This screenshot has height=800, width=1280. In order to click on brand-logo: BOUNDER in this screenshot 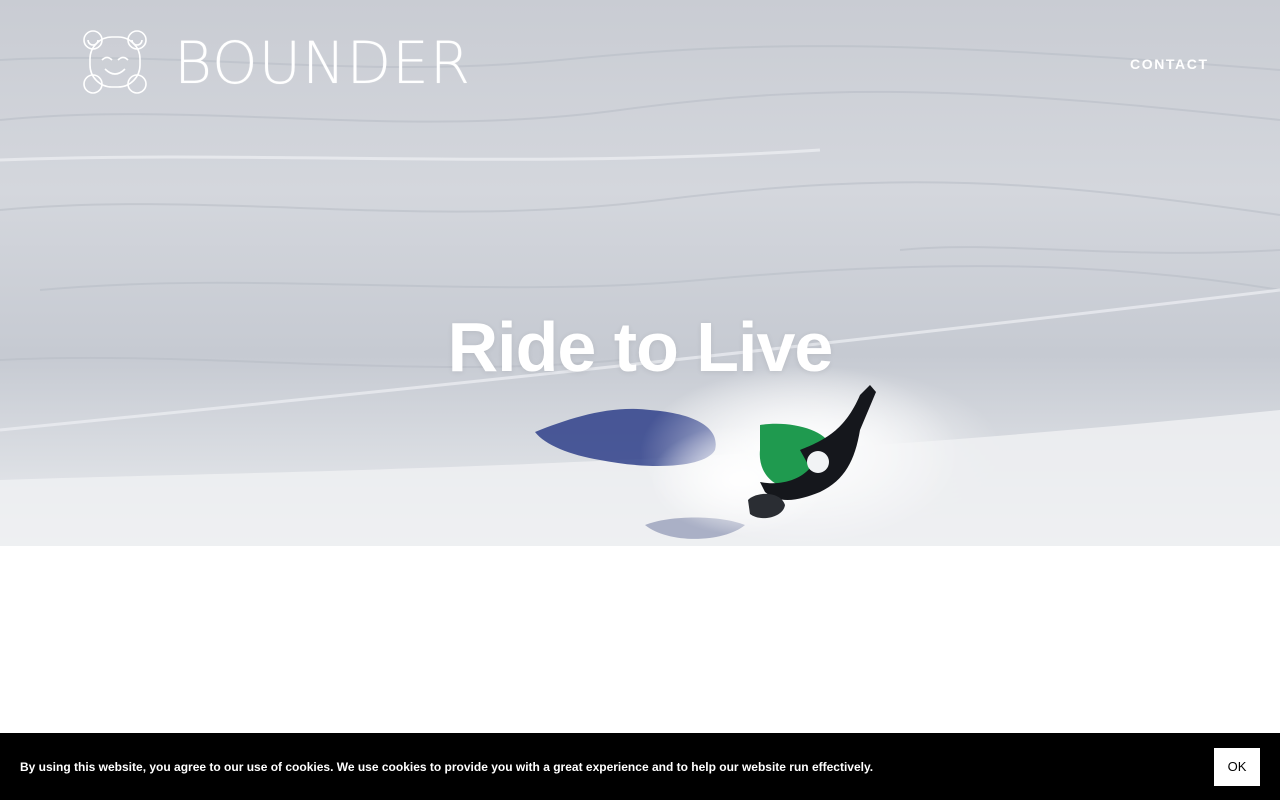, I will do `click(275, 62)`.